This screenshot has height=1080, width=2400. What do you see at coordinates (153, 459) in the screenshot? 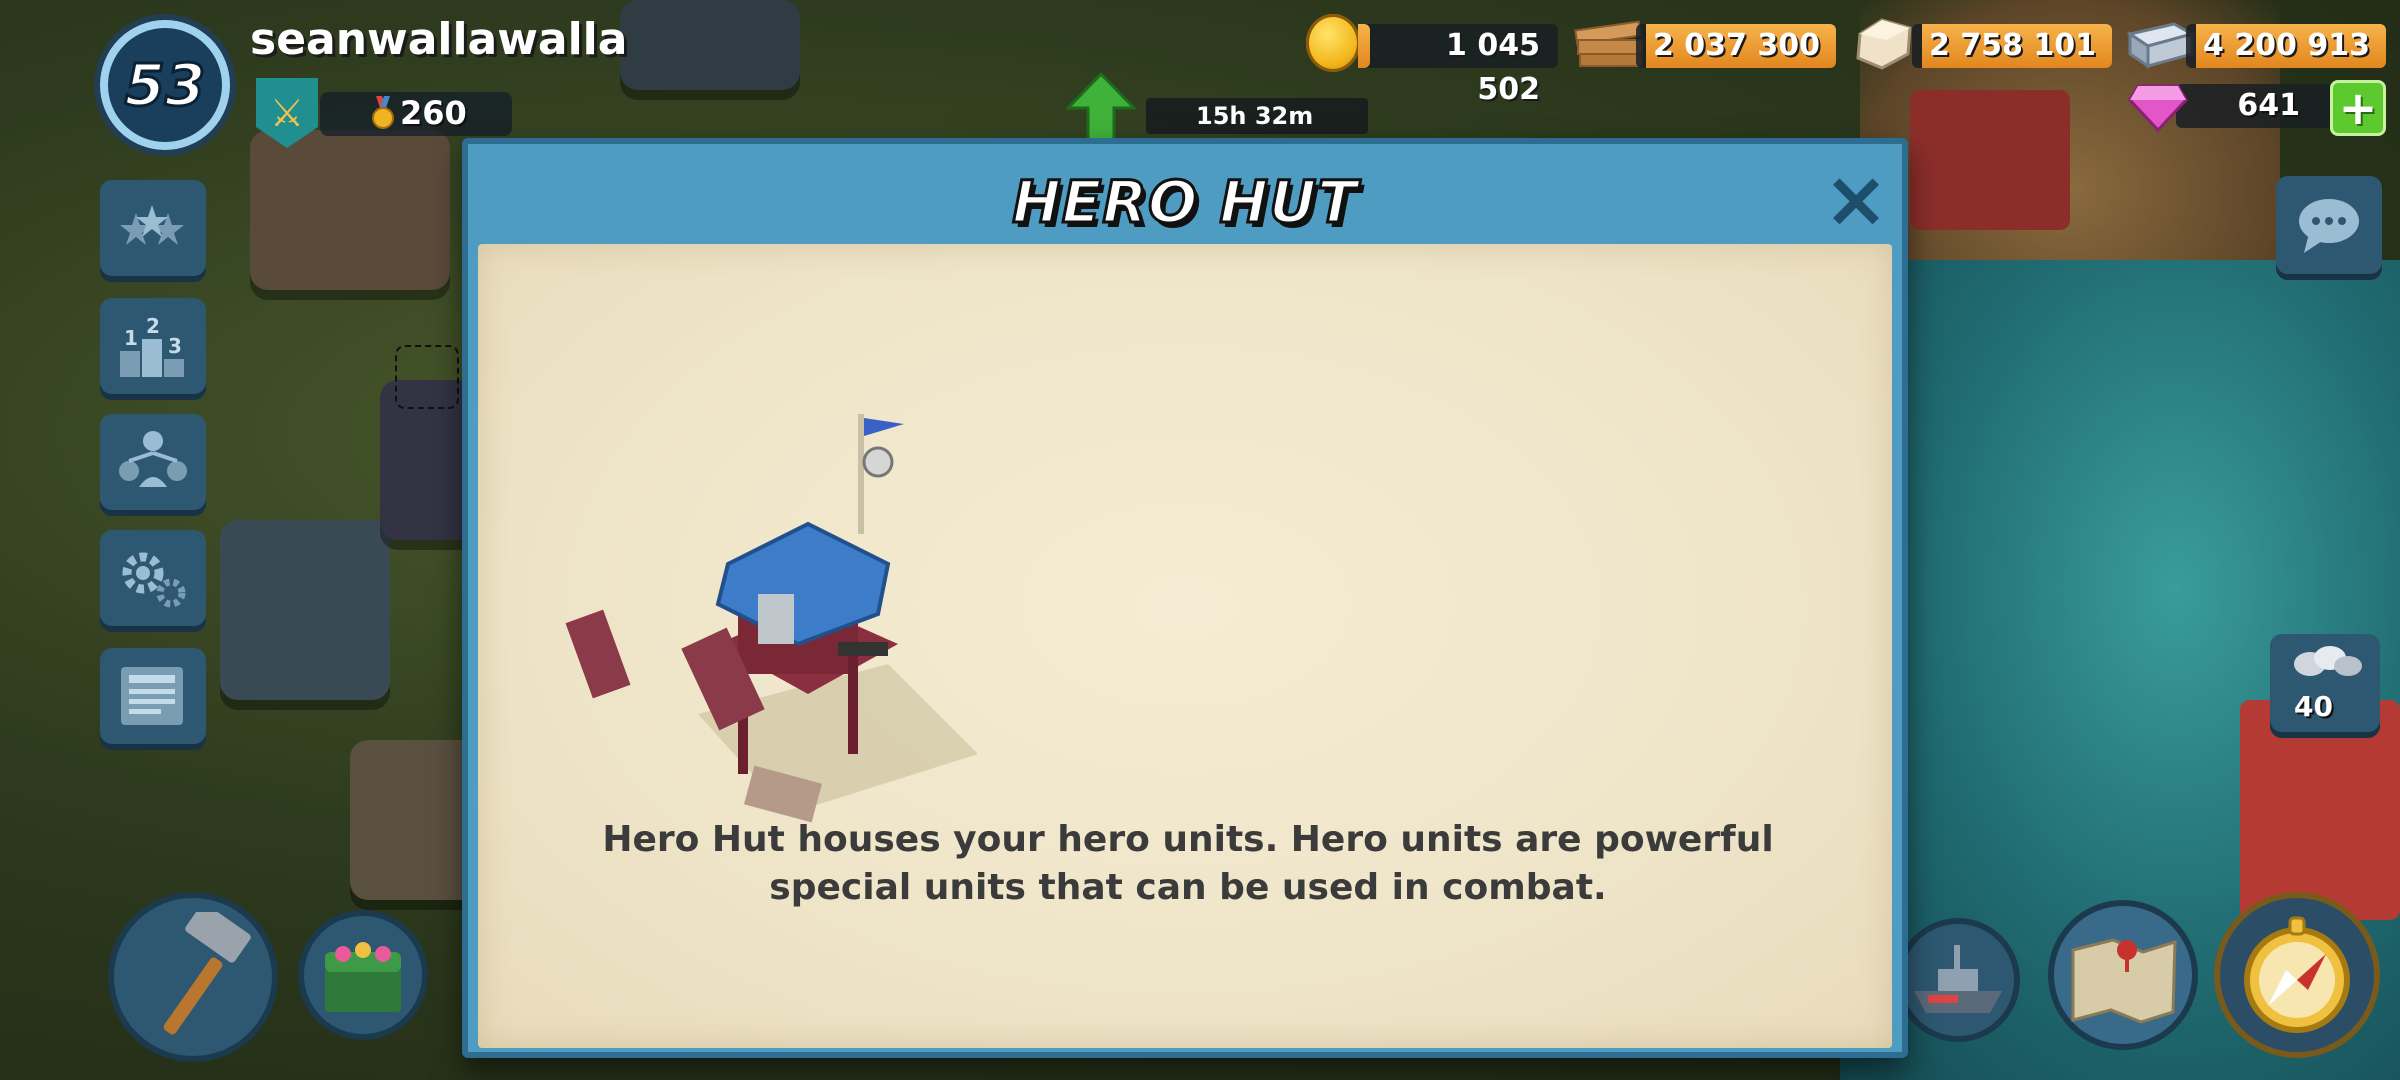
I see `task-force-icon` at bounding box center [153, 459].